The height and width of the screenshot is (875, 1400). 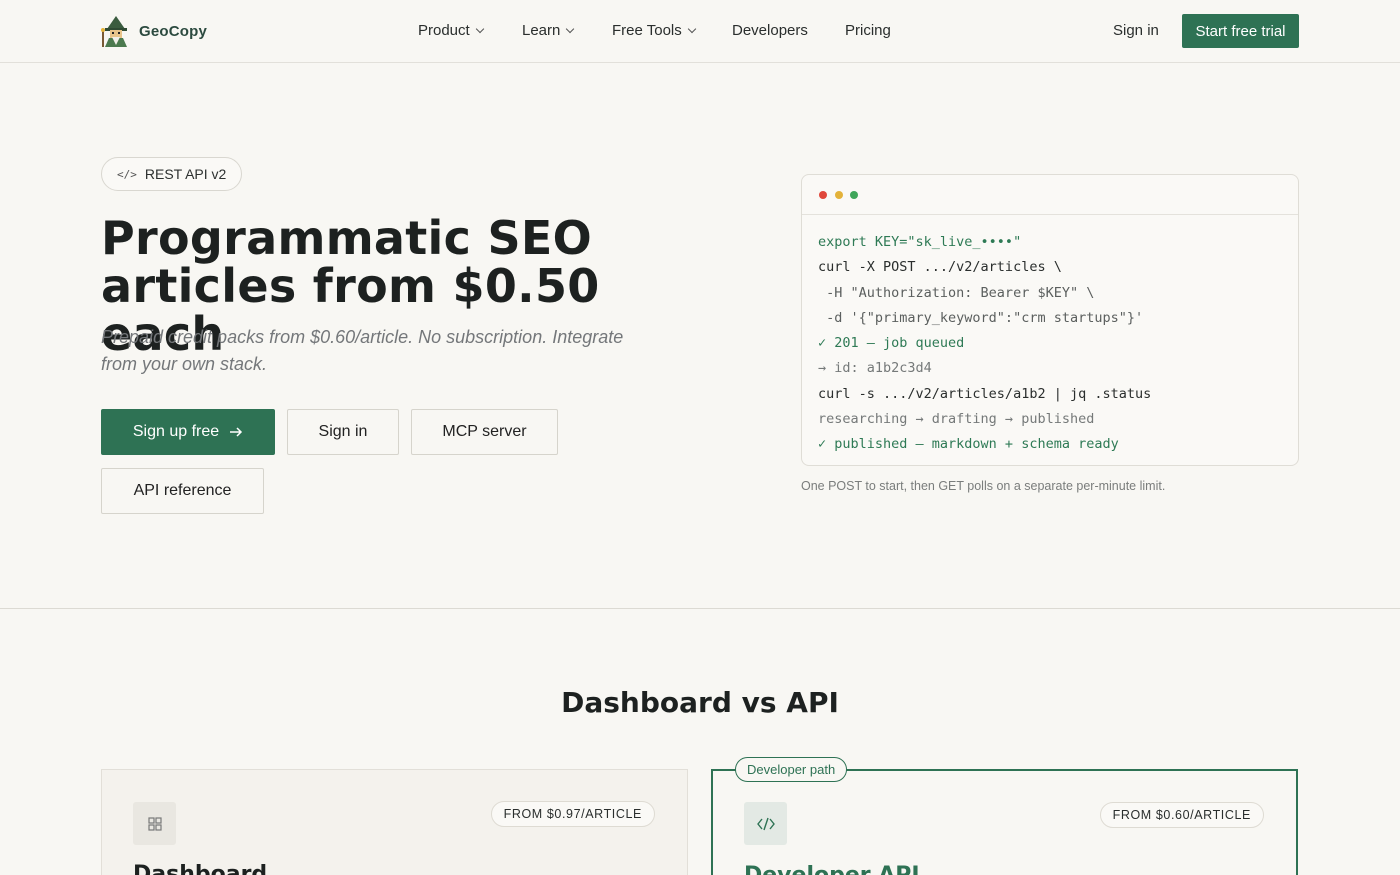 What do you see at coordinates (832, 869) in the screenshot?
I see `card-title: Developer API` at bounding box center [832, 869].